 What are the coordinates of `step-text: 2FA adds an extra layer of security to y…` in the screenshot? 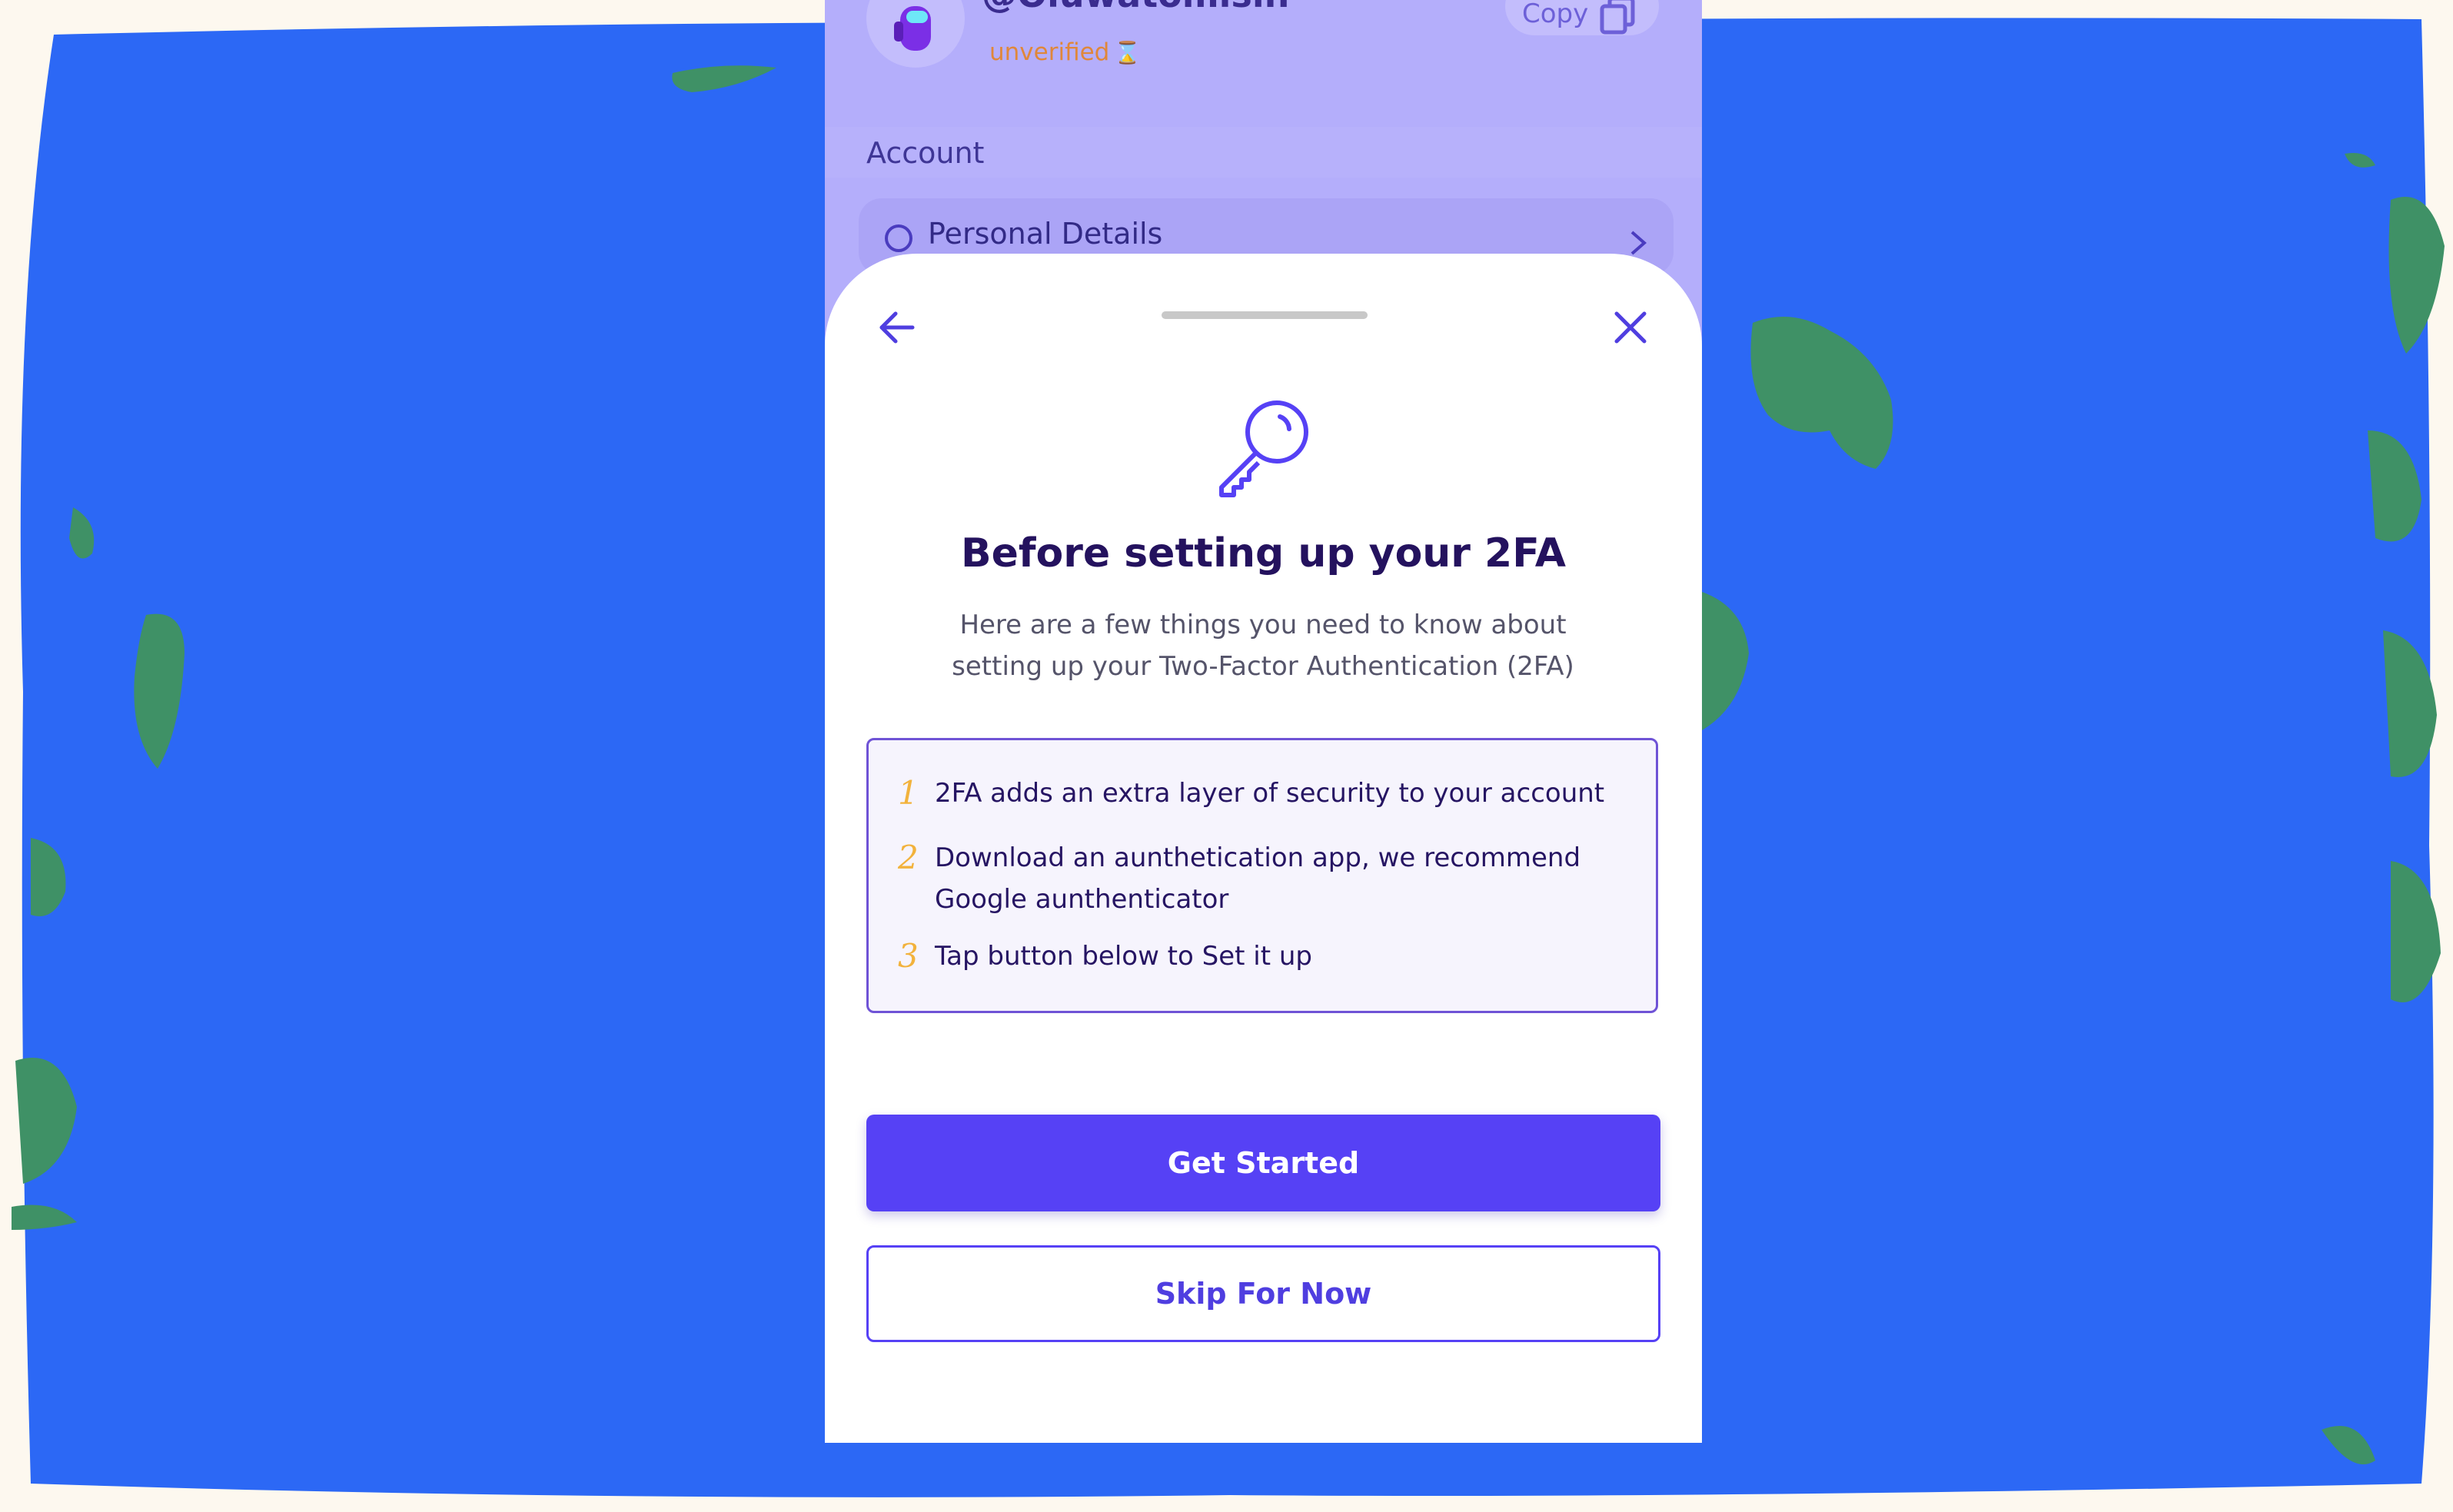 It's located at (1273, 793).